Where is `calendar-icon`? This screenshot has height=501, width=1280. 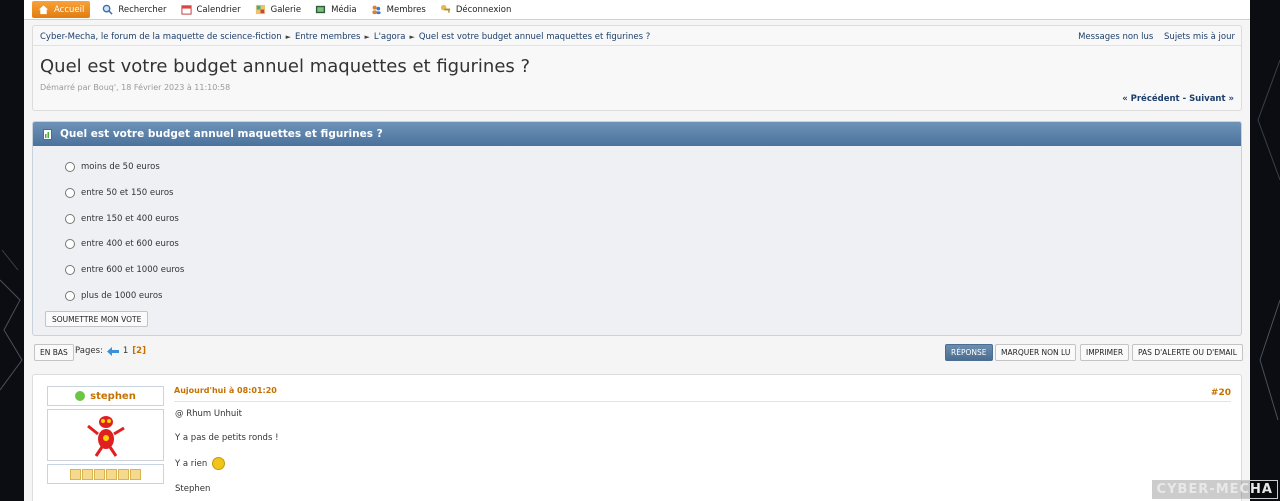
calendar-icon is located at coordinates (186, 10).